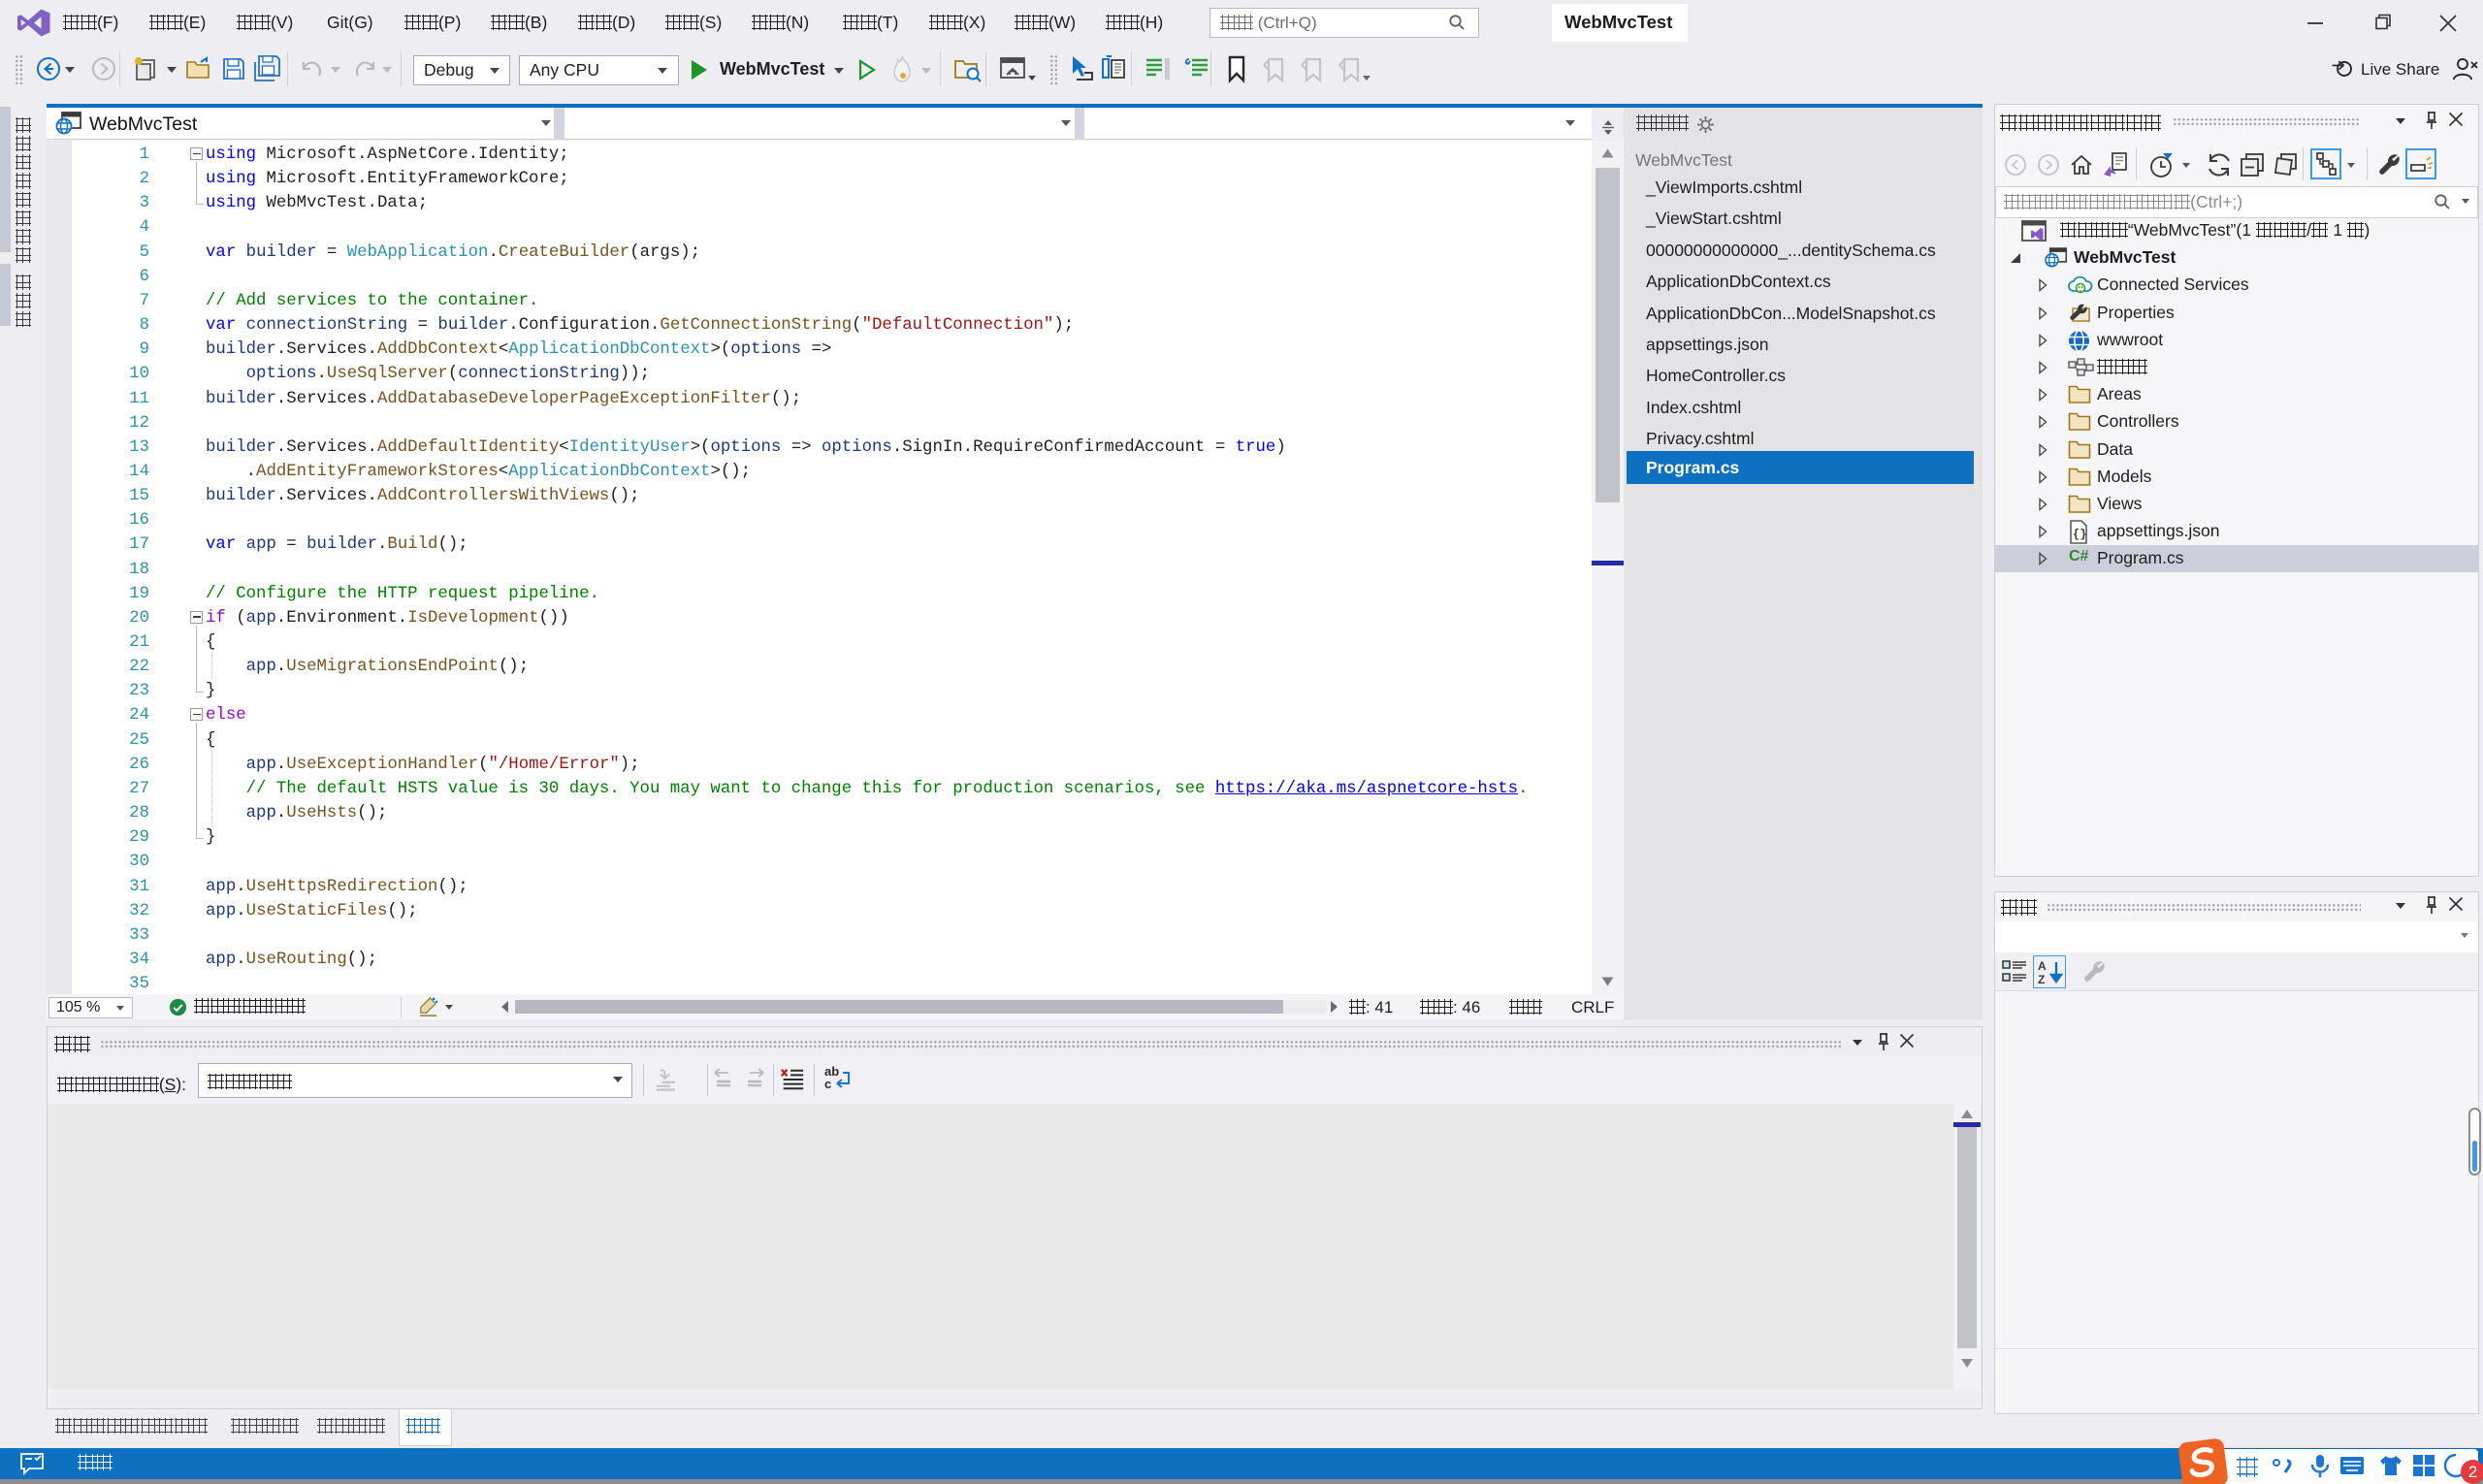 The height and width of the screenshot is (1484, 2483). Describe the element at coordinates (2042, 979) in the screenshot. I see `svg-text: Z` at that location.